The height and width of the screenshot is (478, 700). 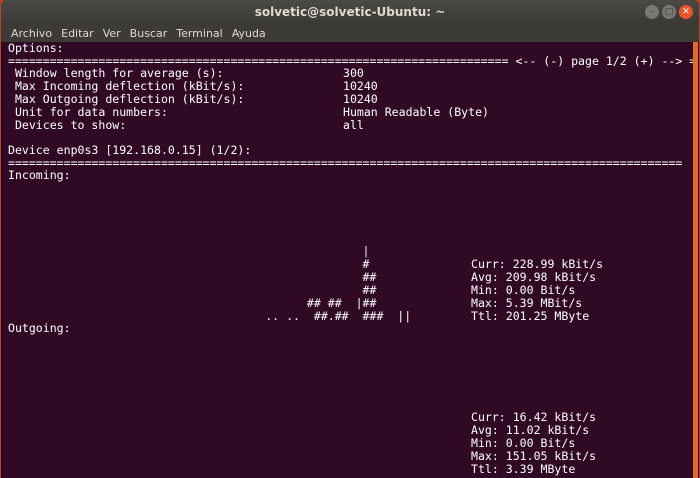 I want to click on outgoing-curr: Curr: 16.42 kBit/s, so click(x=534, y=417).